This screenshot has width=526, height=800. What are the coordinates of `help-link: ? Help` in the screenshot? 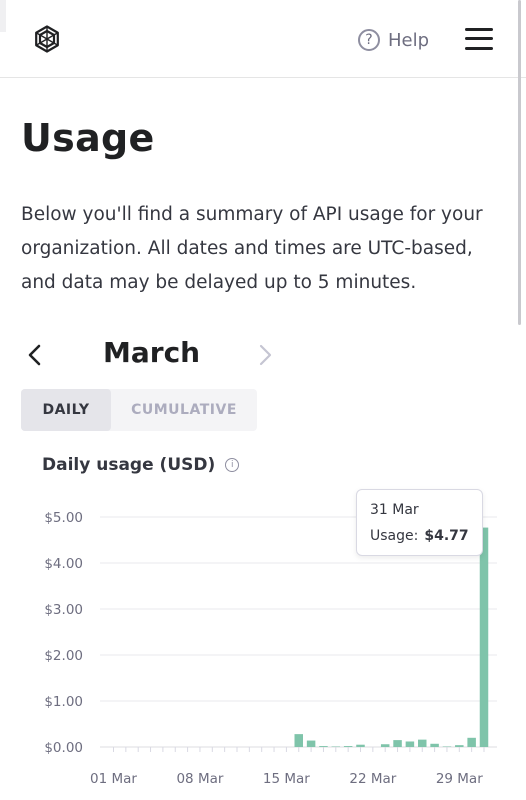 It's located at (393, 40).